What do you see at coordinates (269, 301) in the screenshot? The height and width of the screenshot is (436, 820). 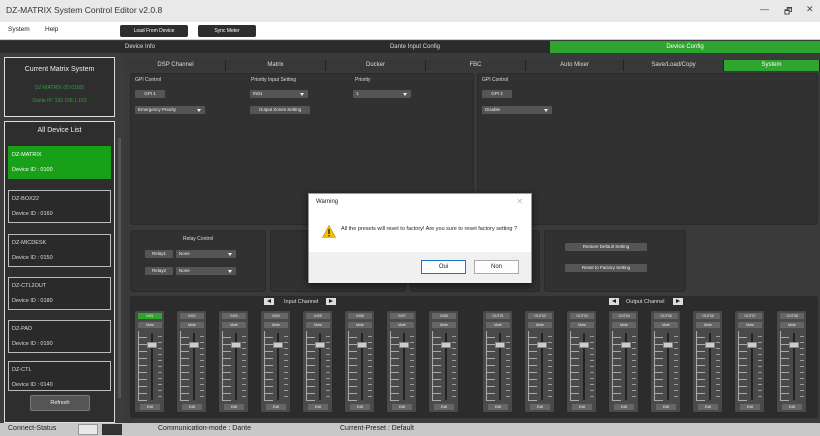 I see `input-prev-arrow` at bounding box center [269, 301].